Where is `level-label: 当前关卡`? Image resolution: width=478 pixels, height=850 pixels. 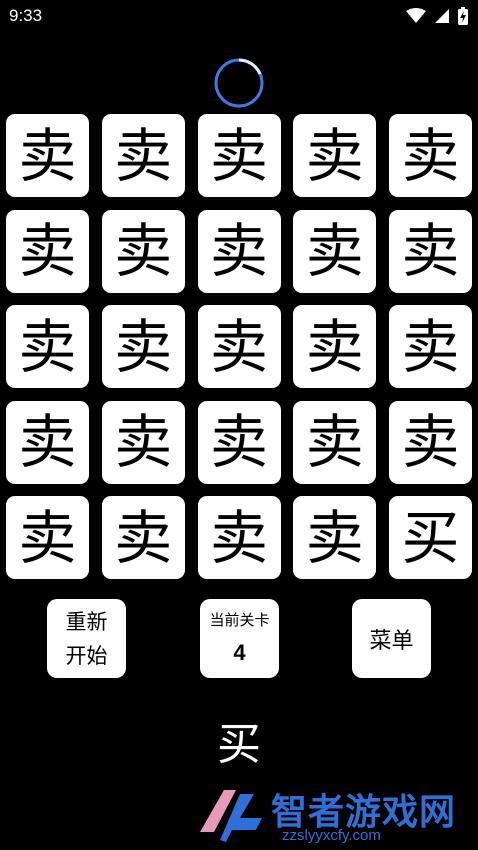 level-label: 当前关卡 is located at coordinates (239, 620).